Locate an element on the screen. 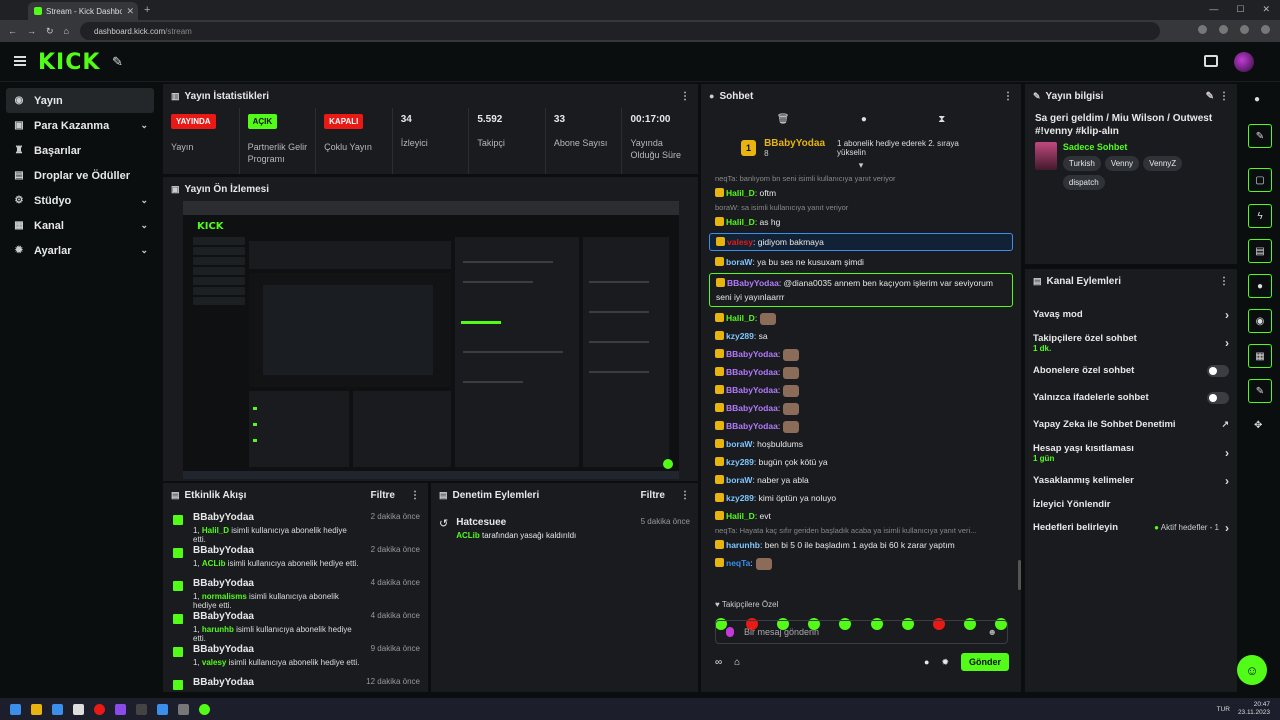 The image size is (1280, 720). info-icon: ● is located at coordinates (1257, 99).